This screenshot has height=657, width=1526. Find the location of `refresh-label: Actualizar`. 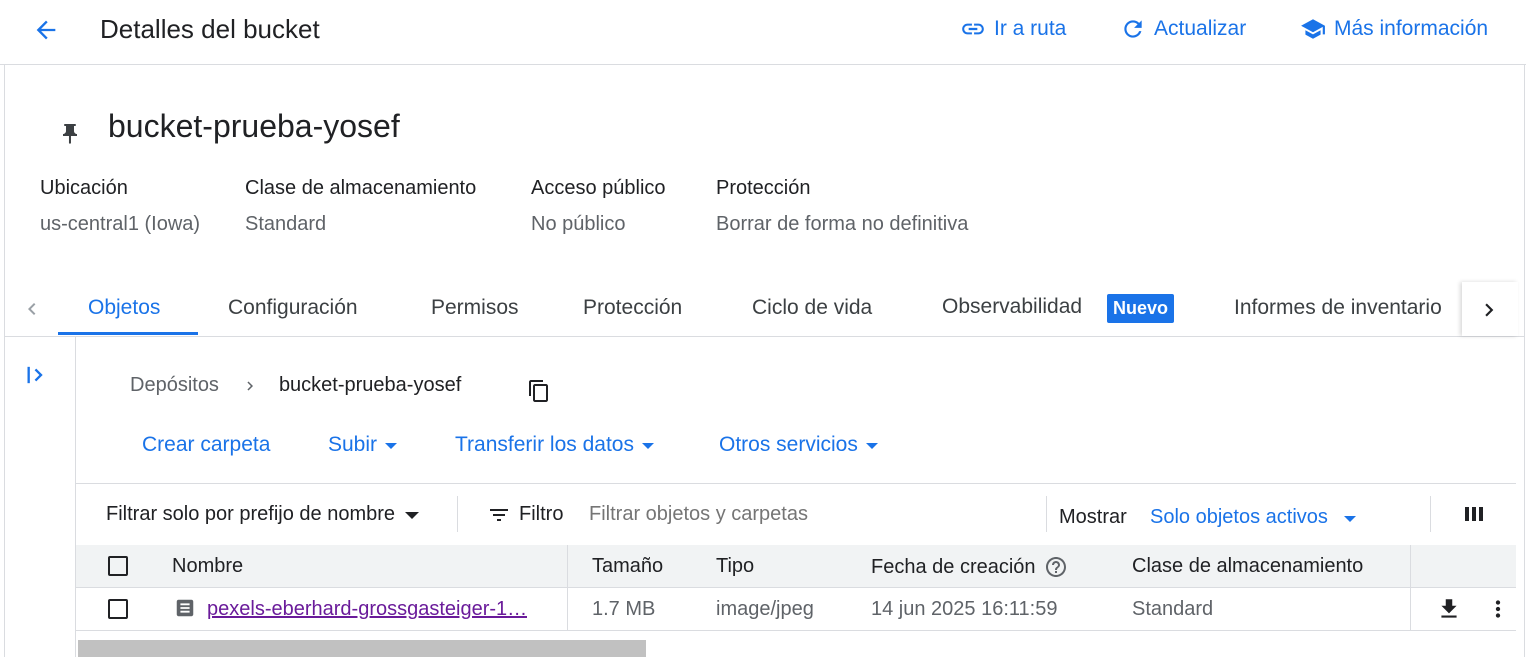

refresh-label: Actualizar is located at coordinates (1200, 28).